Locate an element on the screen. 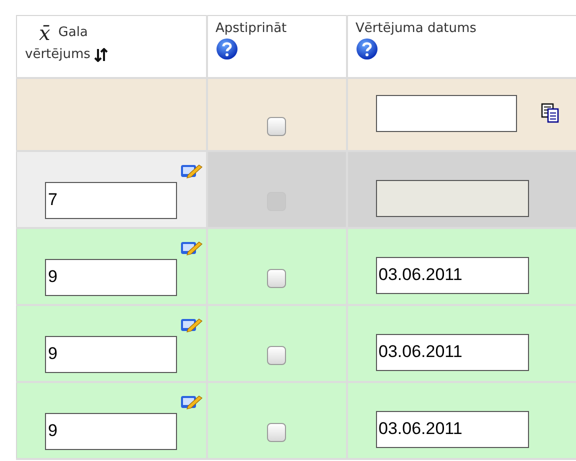  column-header: vērtējums is located at coordinates (57, 55).